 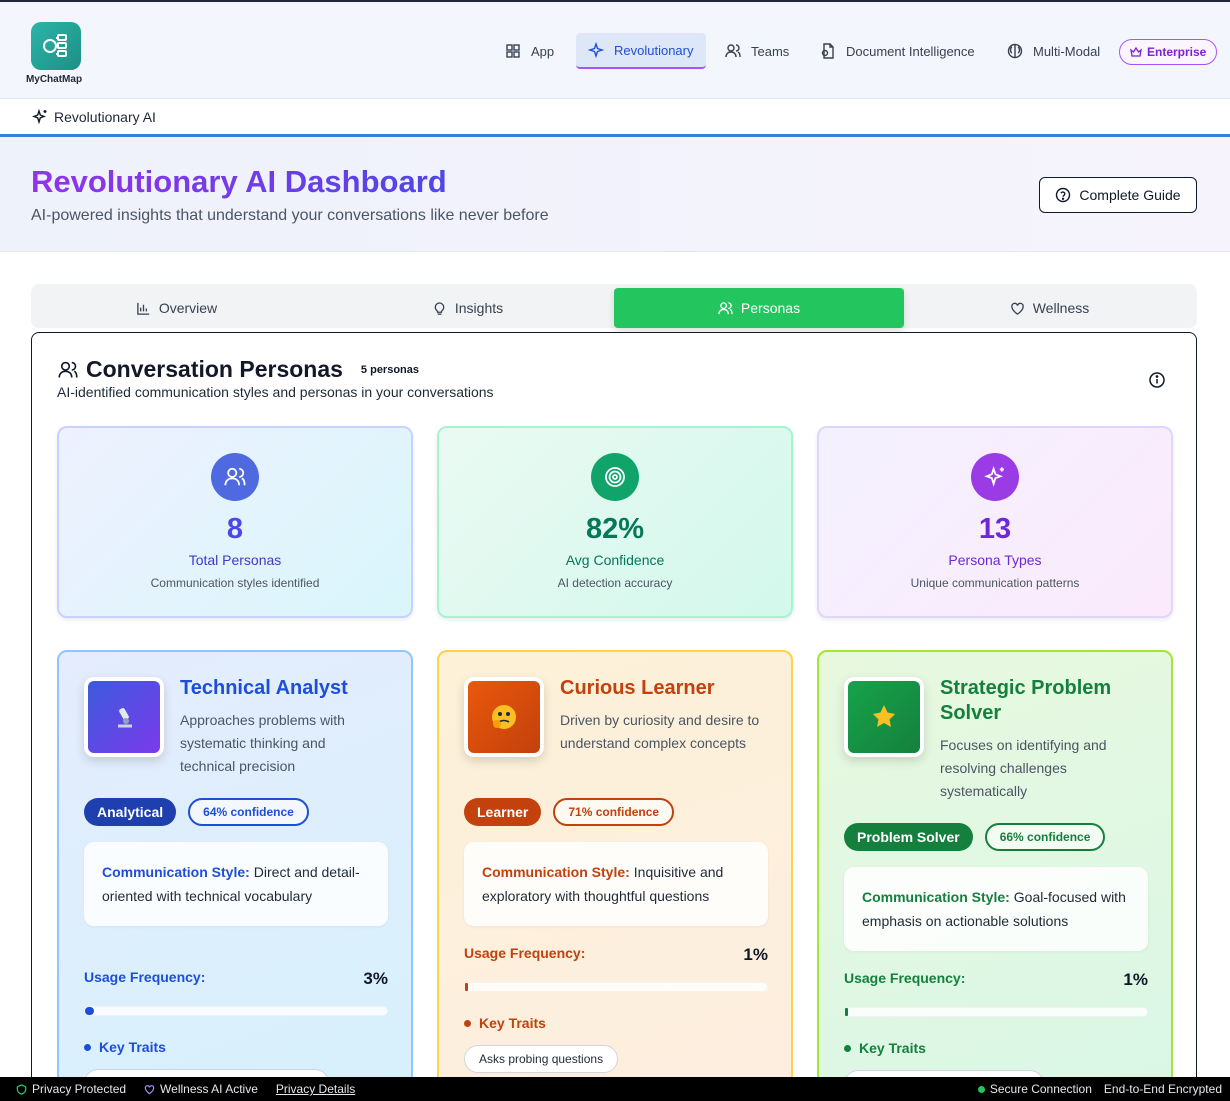 What do you see at coordinates (996, 1012) in the screenshot?
I see `usage-progress-bar` at bounding box center [996, 1012].